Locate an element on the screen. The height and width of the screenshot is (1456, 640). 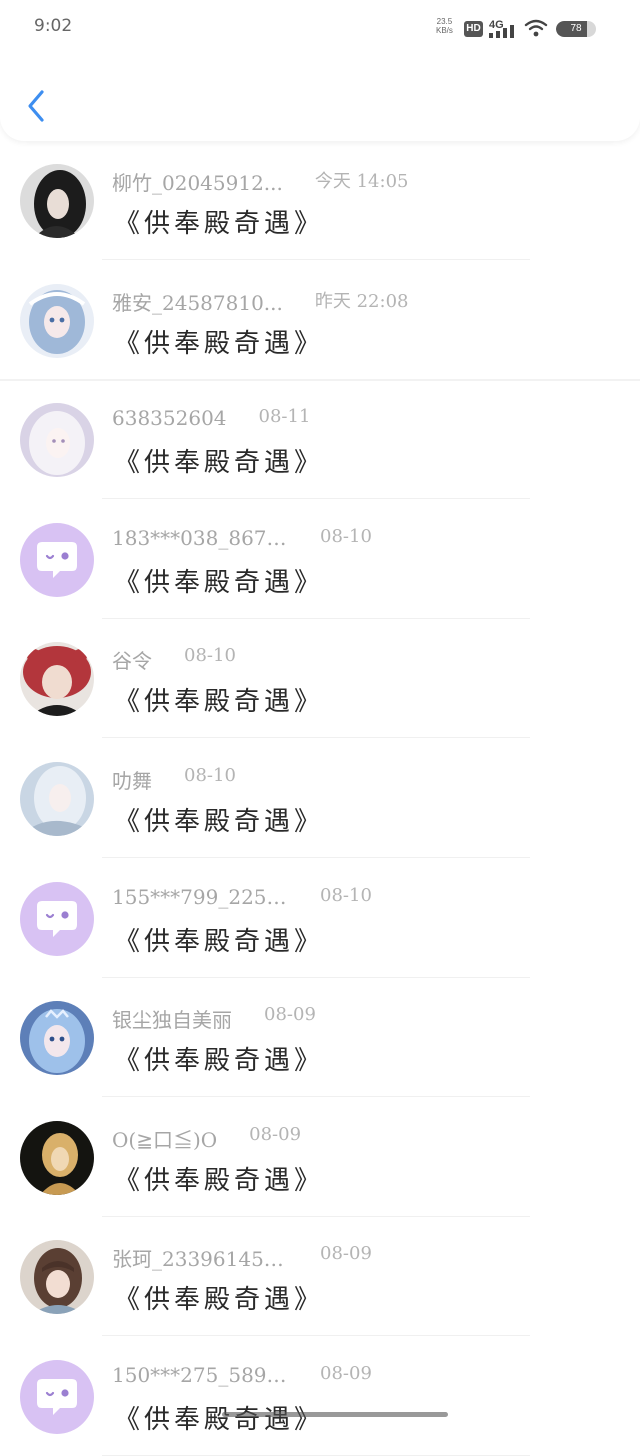
conversation-header: 183***038_86774... 08-10 is located at coordinates (242, 540).